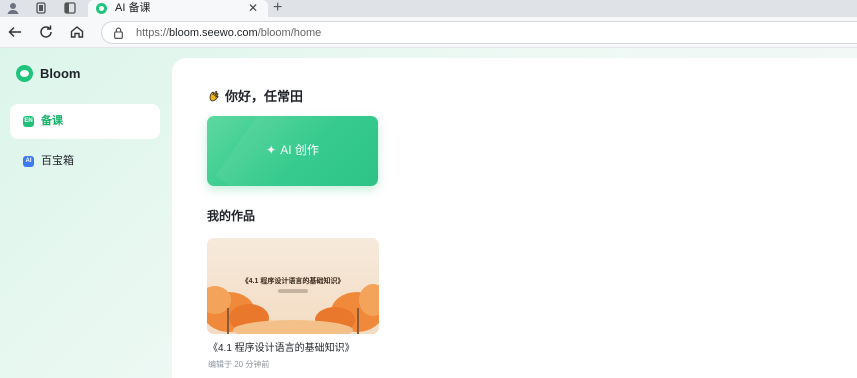 The image size is (857, 378). I want to click on sidebar-item-label: 备课, so click(52, 121).